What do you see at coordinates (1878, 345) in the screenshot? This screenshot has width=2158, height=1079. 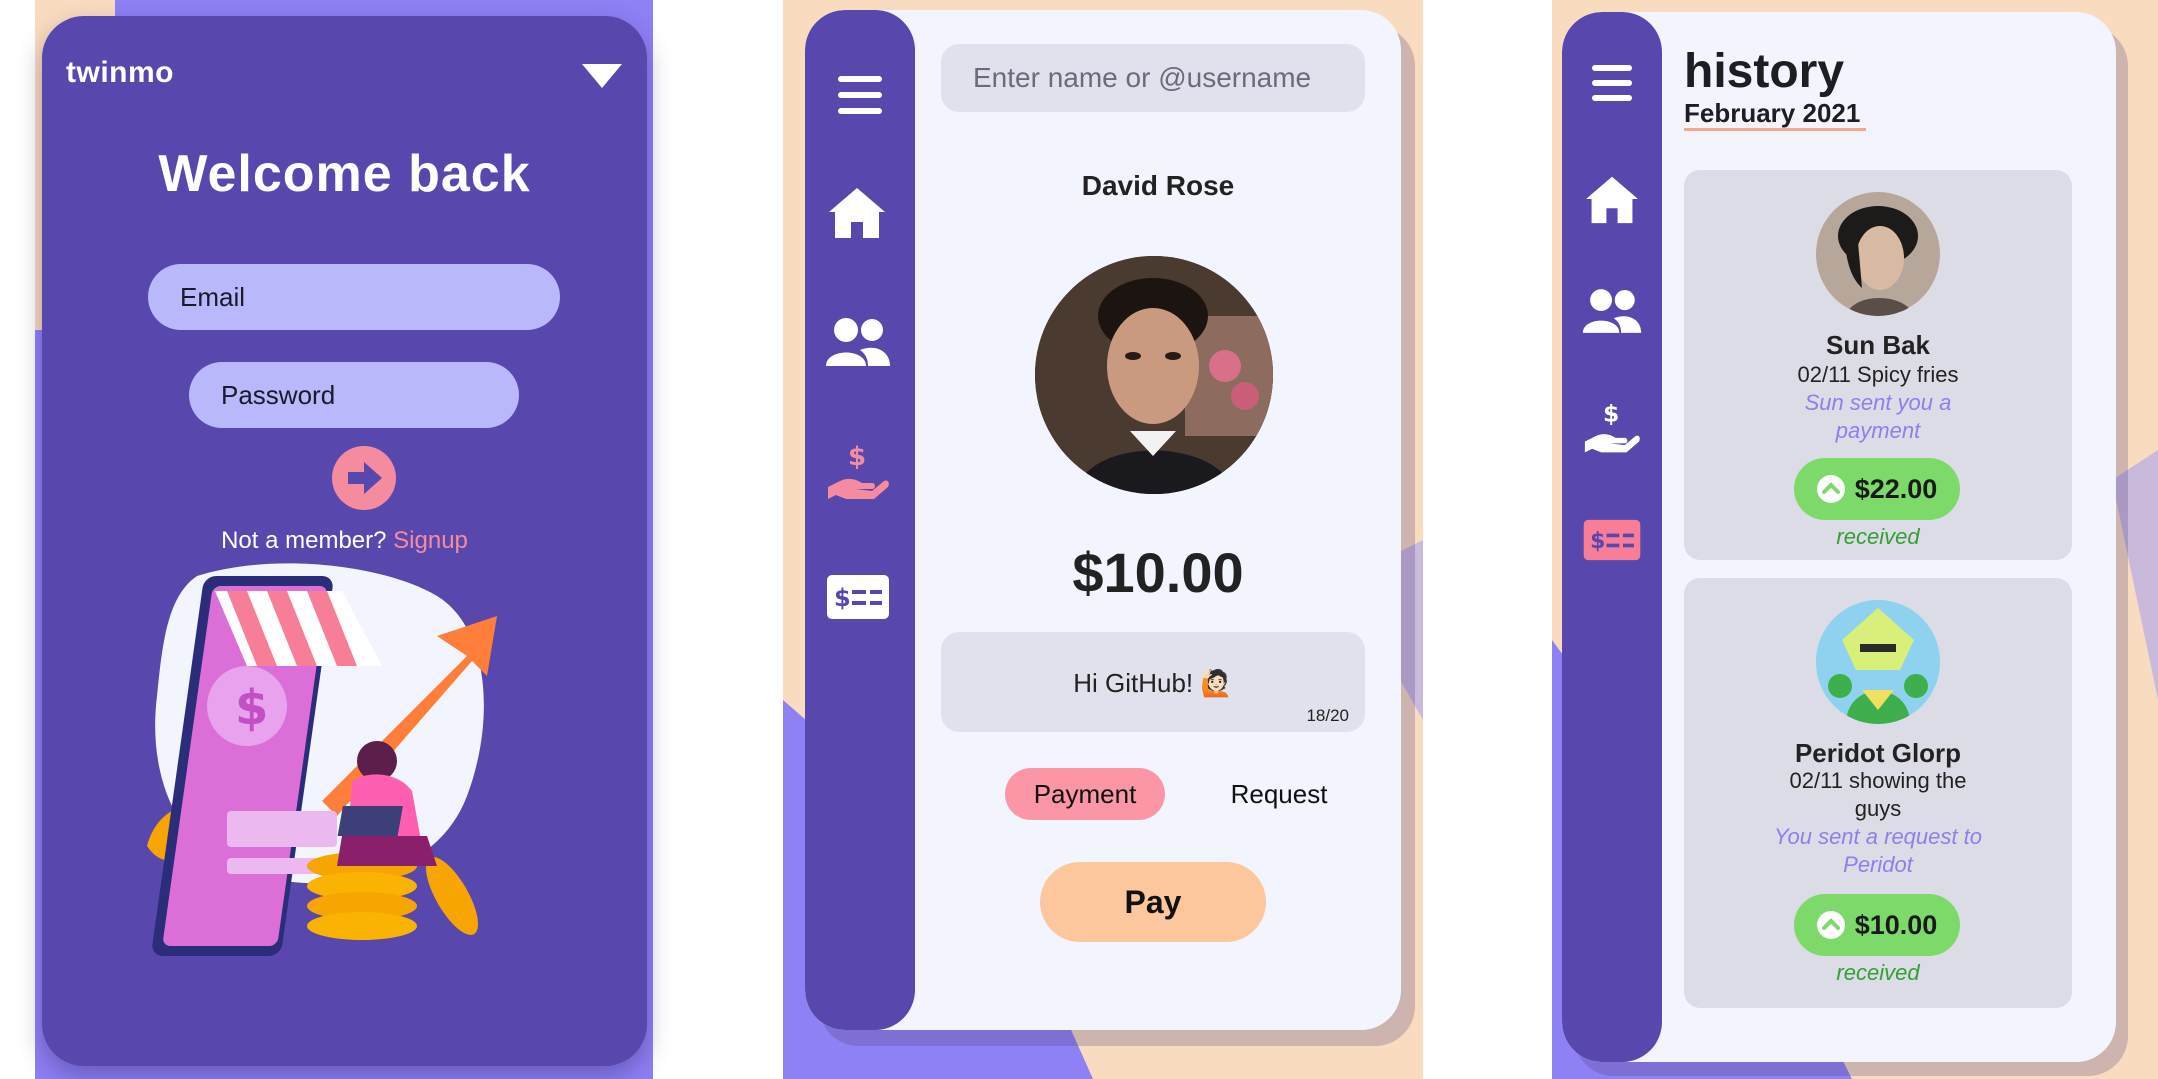 I see `transaction-name: Sun Bak` at bounding box center [1878, 345].